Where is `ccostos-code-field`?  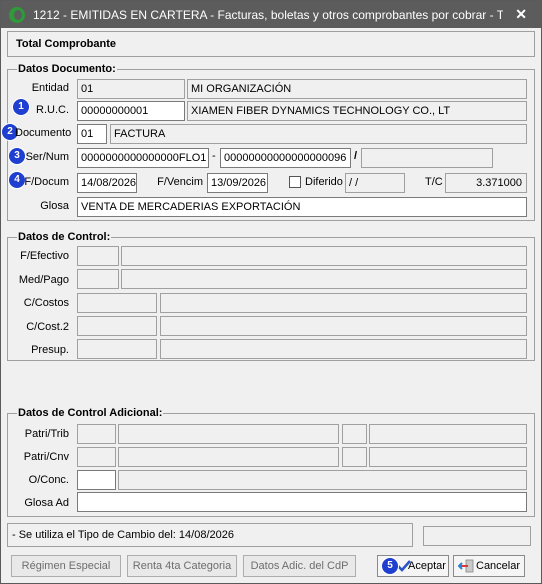 ccostos-code-field is located at coordinates (117, 303).